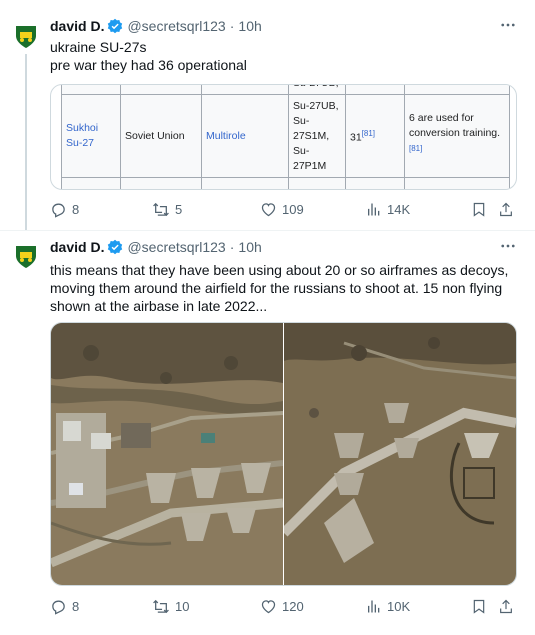 The width and height of the screenshot is (535, 635). What do you see at coordinates (182, 606) in the screenshot?
I see `repost-count: 10` at bounding box center [182, 606].